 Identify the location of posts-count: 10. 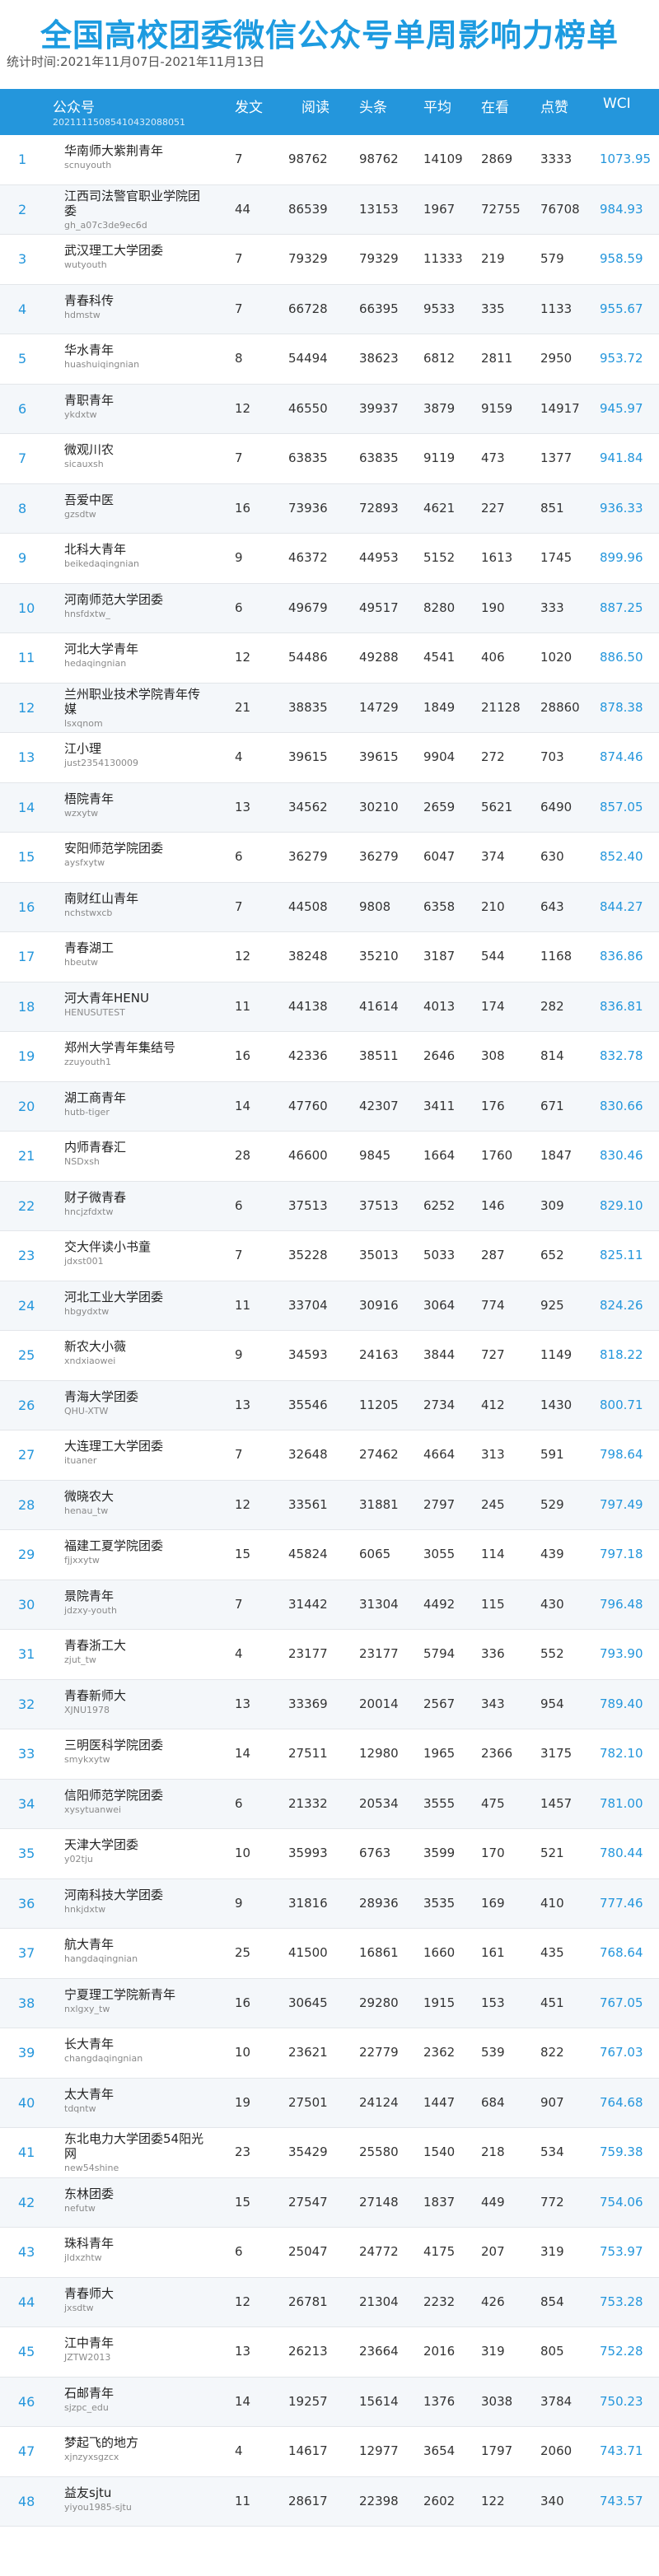
(243, 1853).